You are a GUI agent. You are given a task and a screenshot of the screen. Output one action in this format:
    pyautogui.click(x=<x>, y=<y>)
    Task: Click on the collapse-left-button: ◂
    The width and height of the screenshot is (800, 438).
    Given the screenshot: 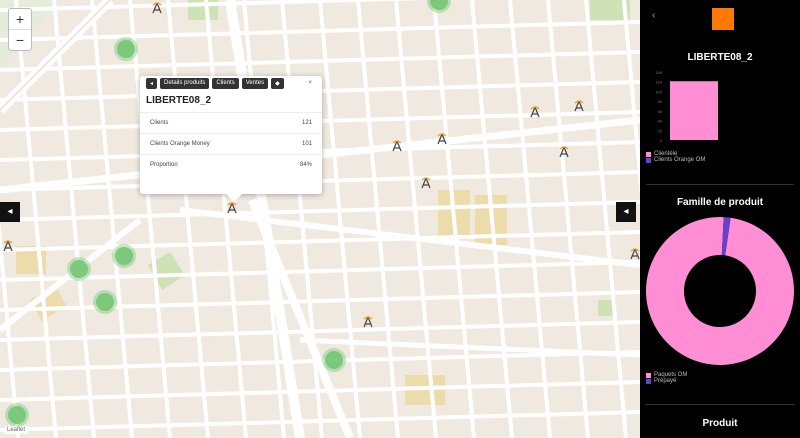 What is the action you would take?
    pyautogui.click(x=10, y=212)
    